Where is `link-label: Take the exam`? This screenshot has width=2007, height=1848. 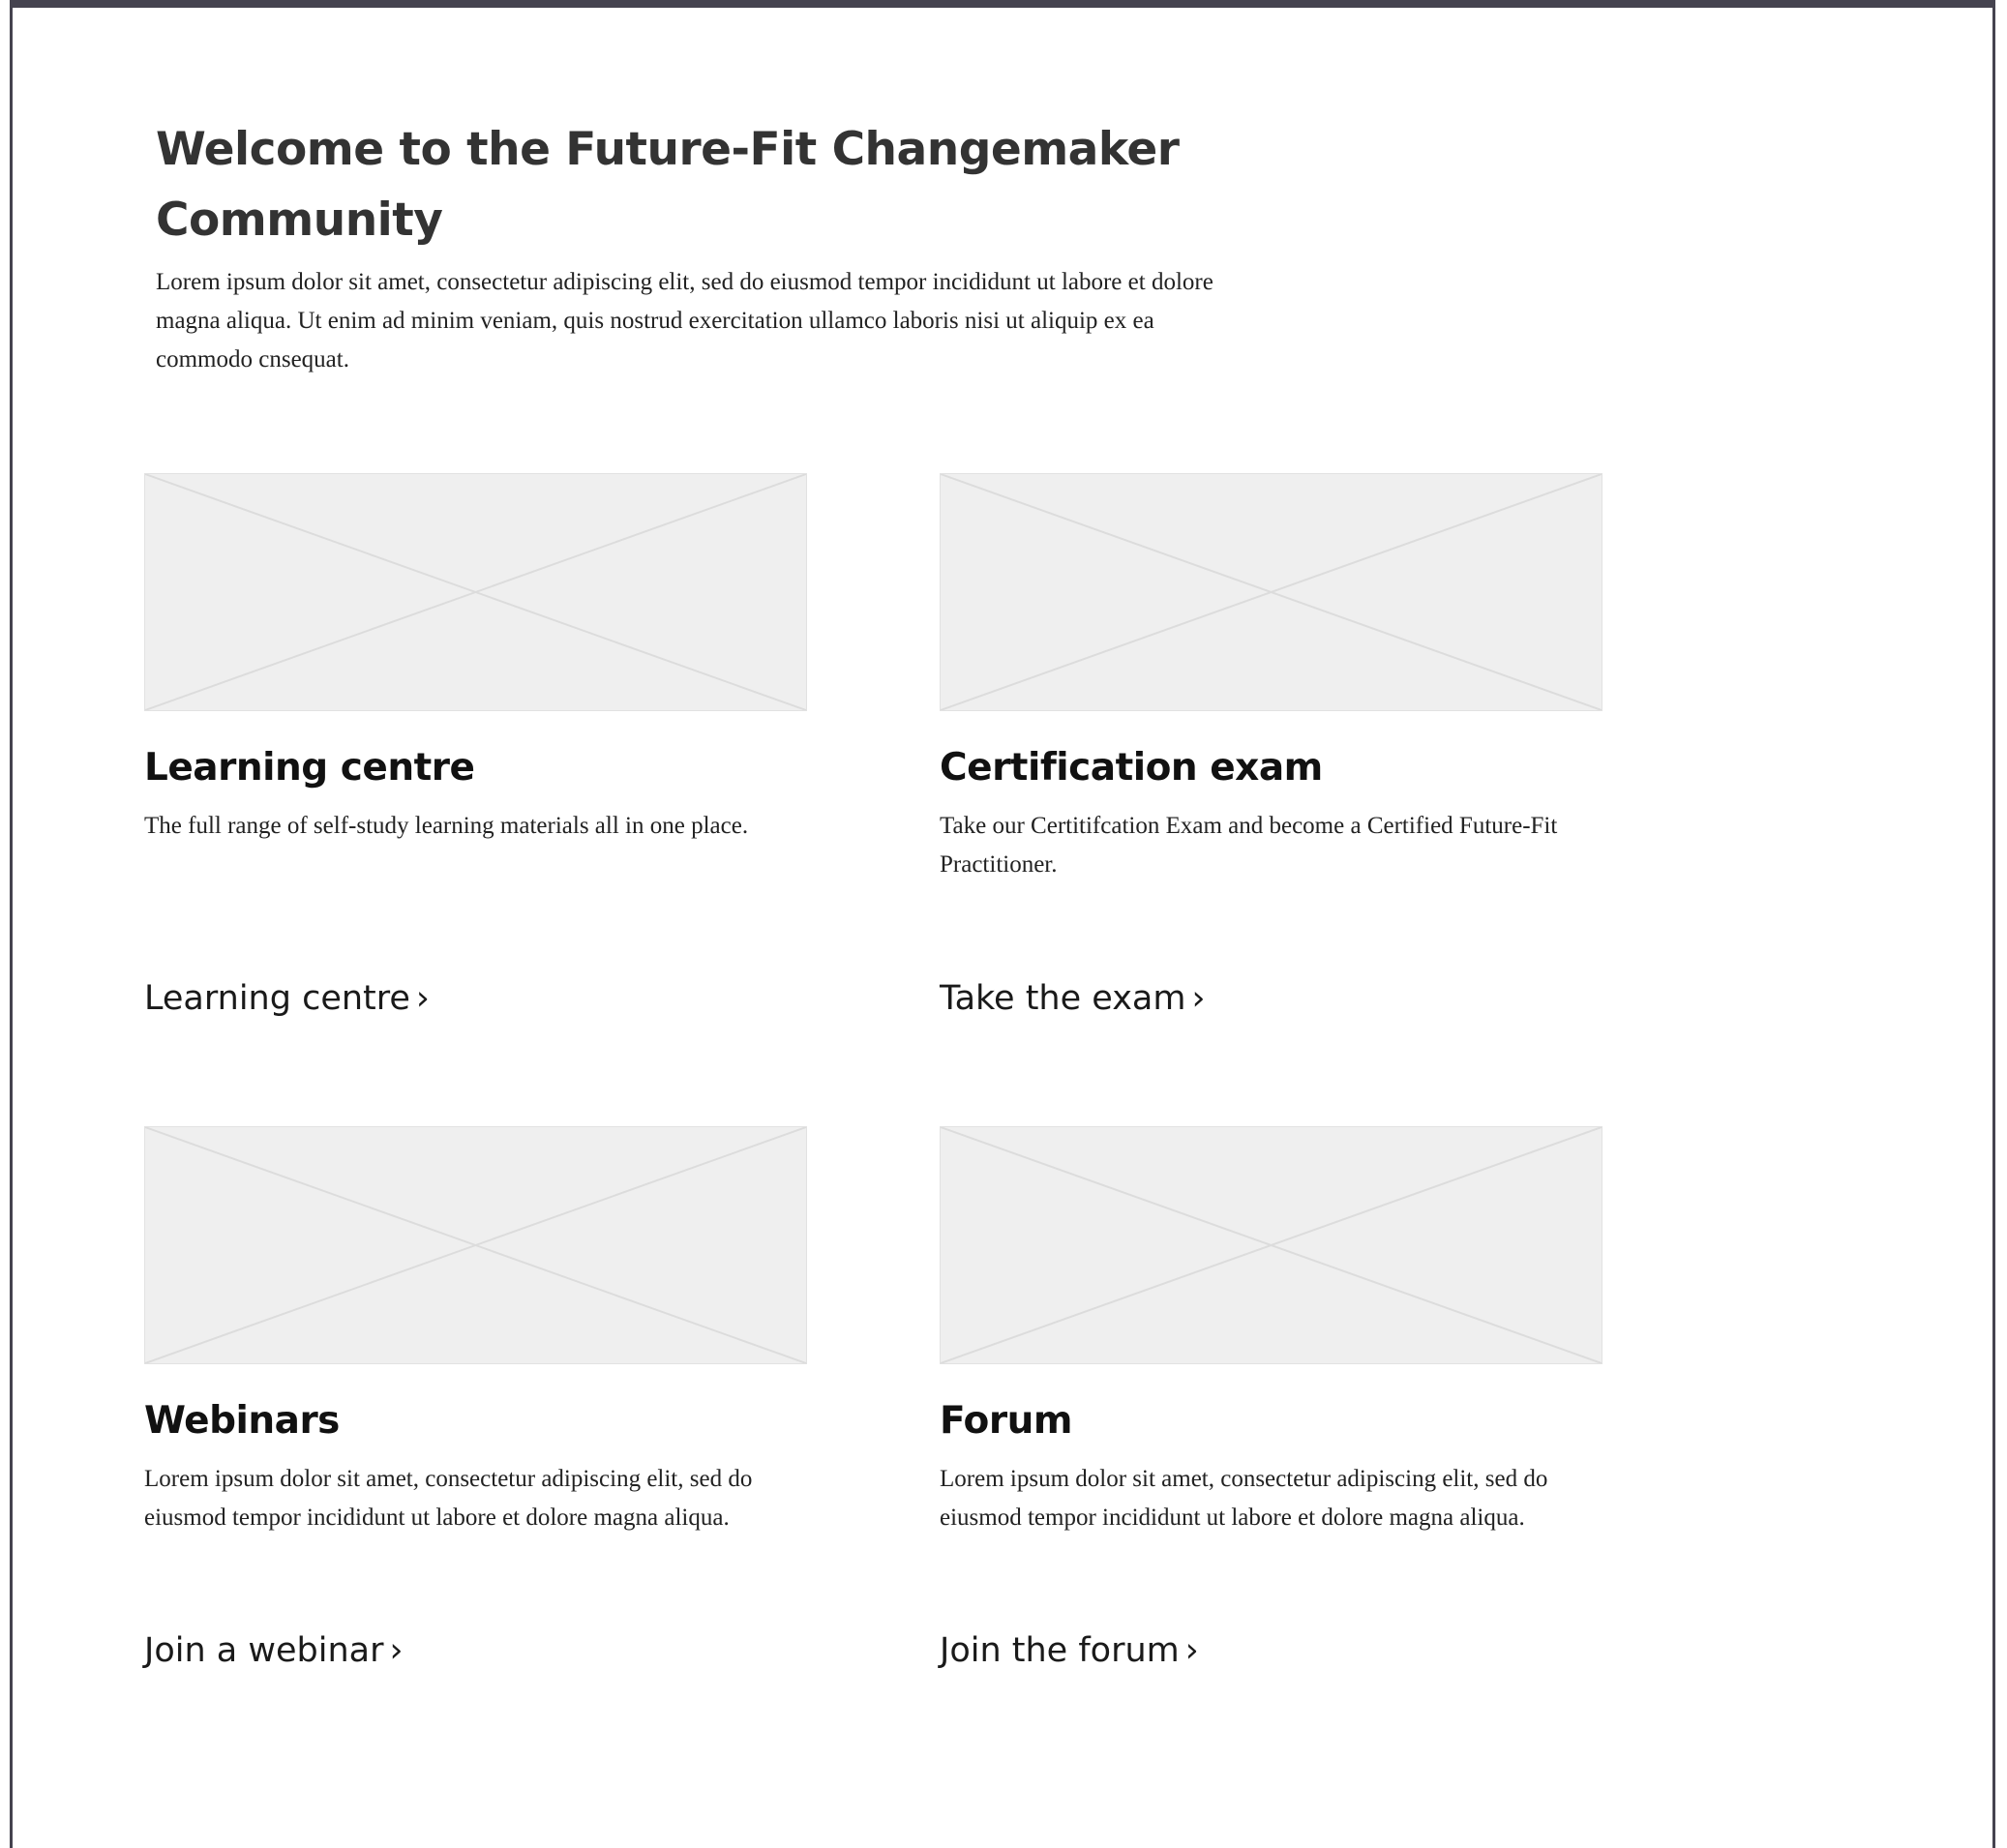
link-label: Take the exam is located at coordinates (1063, 998).